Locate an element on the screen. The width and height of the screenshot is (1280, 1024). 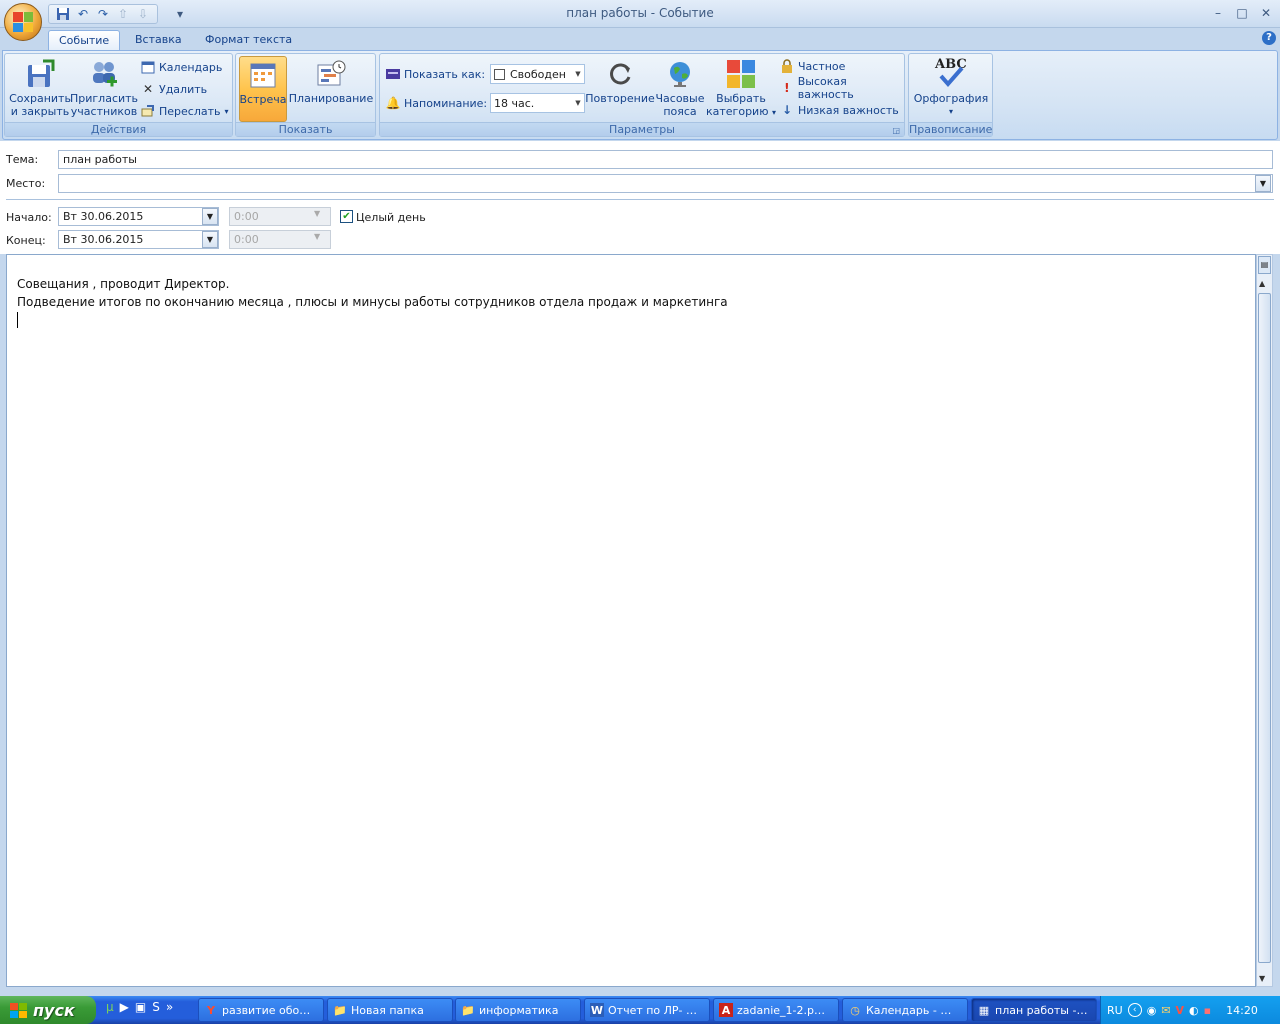
categorize-label: Выбрать категорию ▾ is located at coordinates (741, 105).